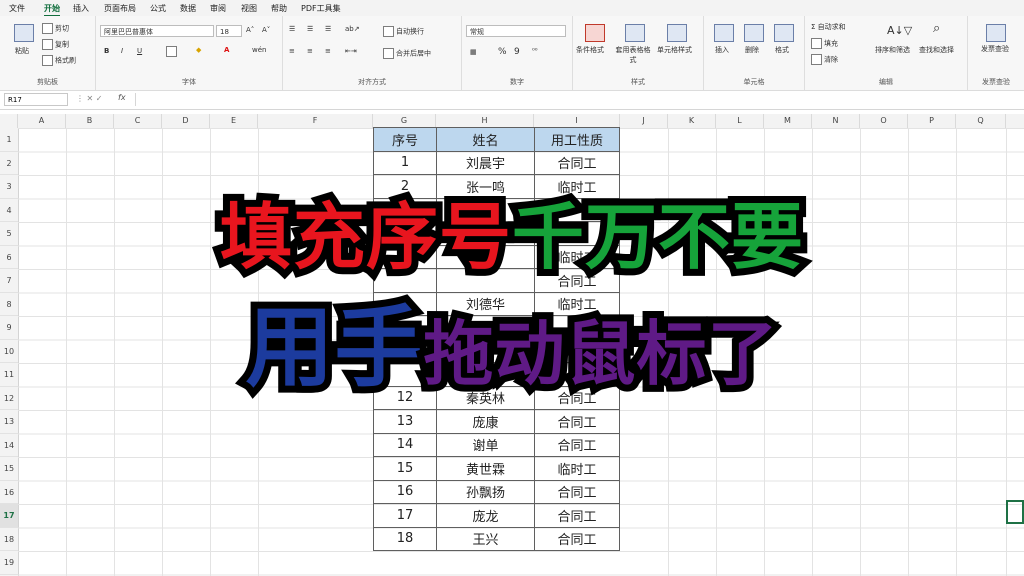 Image resolution: width=1024 pixels, height=576 pixels. I want to click on format-painter-button: 格式刷, so click(59, 60).